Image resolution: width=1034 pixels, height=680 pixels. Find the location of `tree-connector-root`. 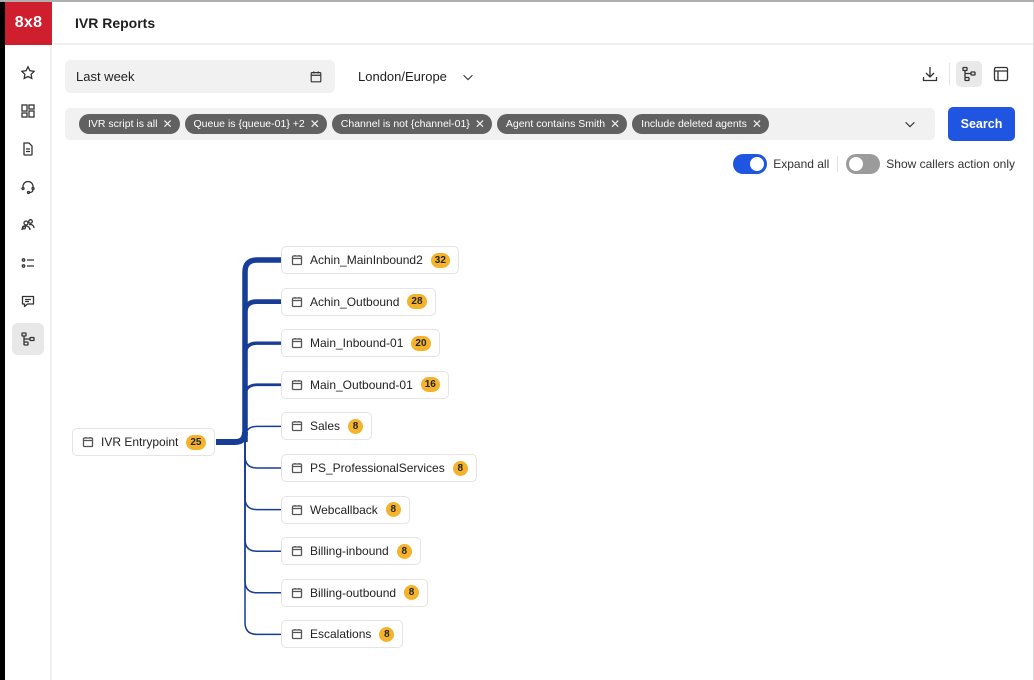

tree-connector-root is located at coordinates (232, 438).